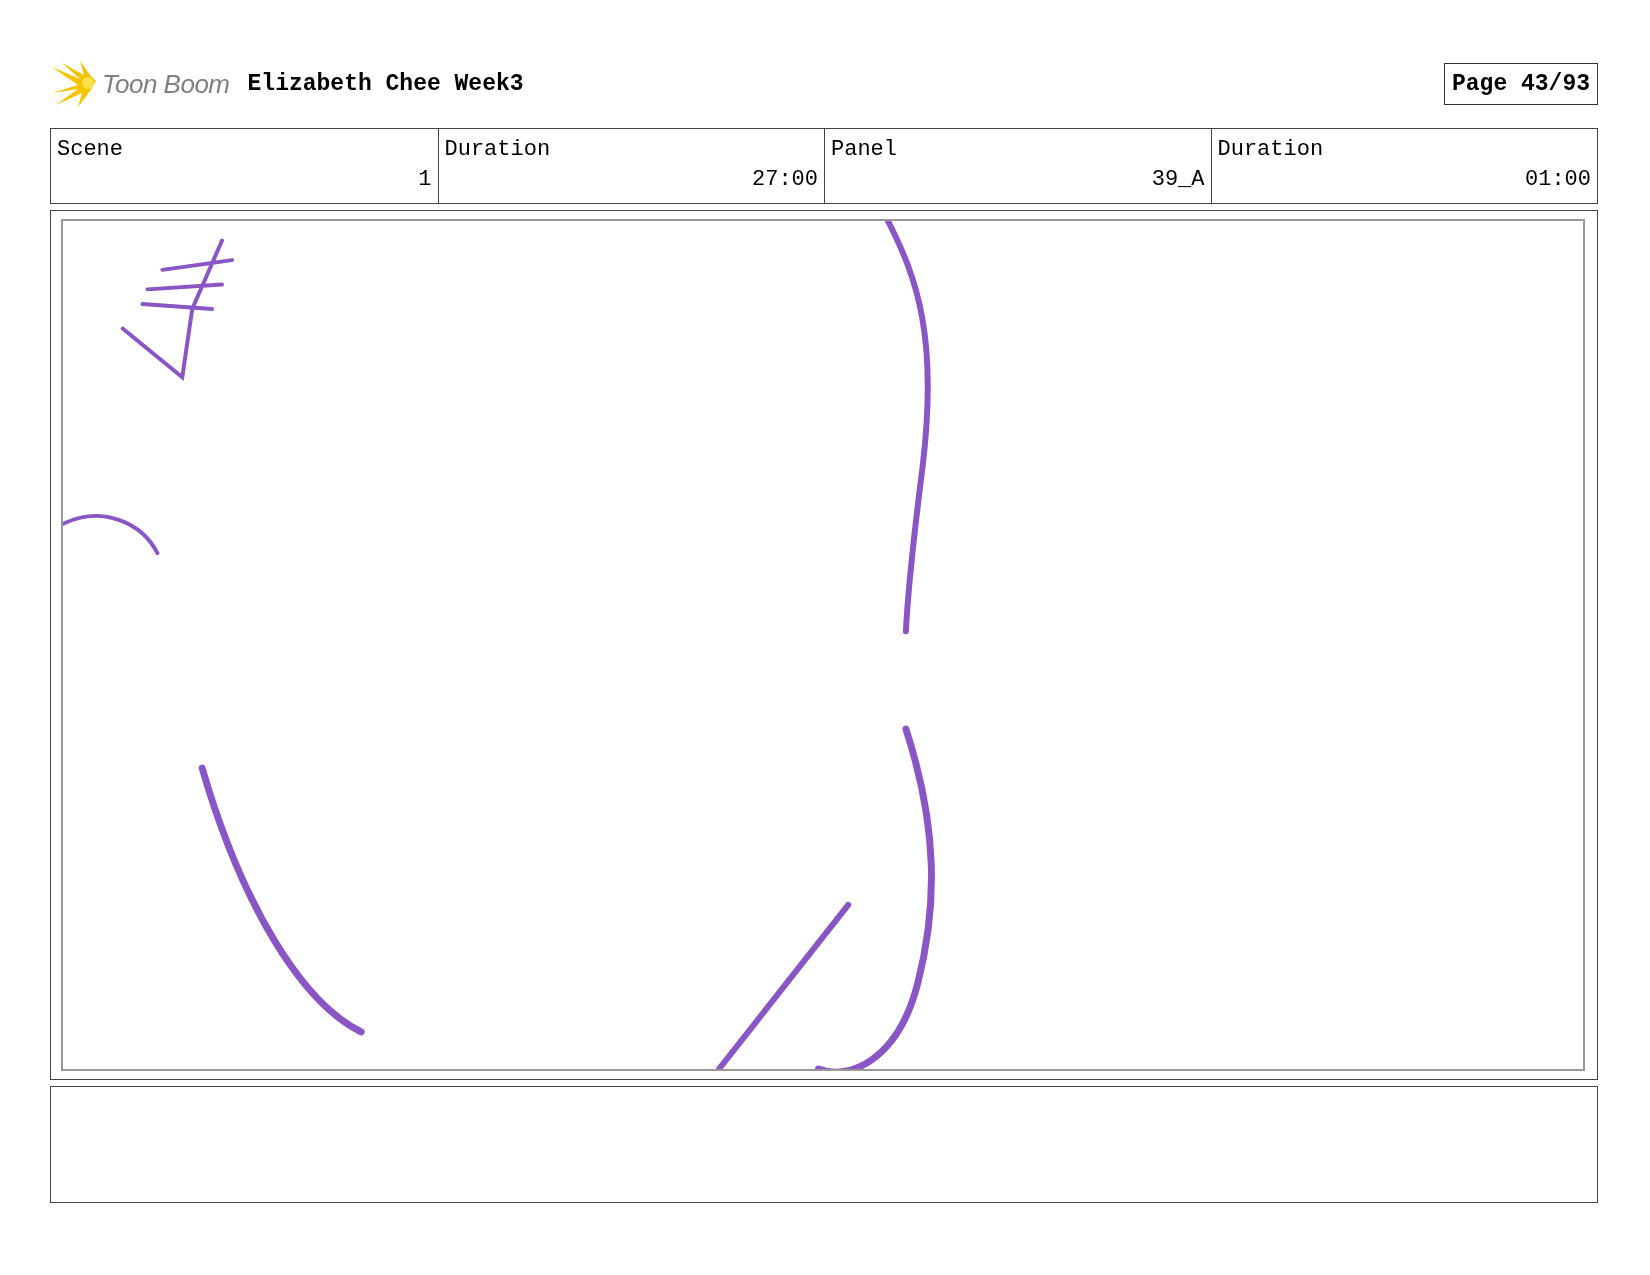  I want to click on column-header: Scene, so click(90, 150).